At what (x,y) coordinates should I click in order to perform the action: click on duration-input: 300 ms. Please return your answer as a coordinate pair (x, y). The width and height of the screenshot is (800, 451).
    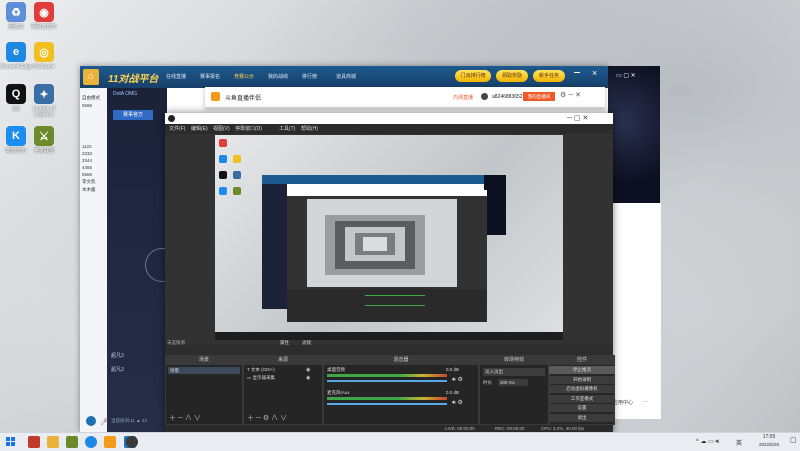
    Looking at the image, I should click on (513, 382).